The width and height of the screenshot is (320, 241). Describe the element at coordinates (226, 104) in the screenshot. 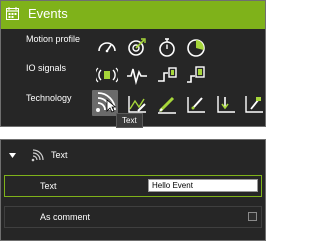

I see `graph-down-icon` at that location.